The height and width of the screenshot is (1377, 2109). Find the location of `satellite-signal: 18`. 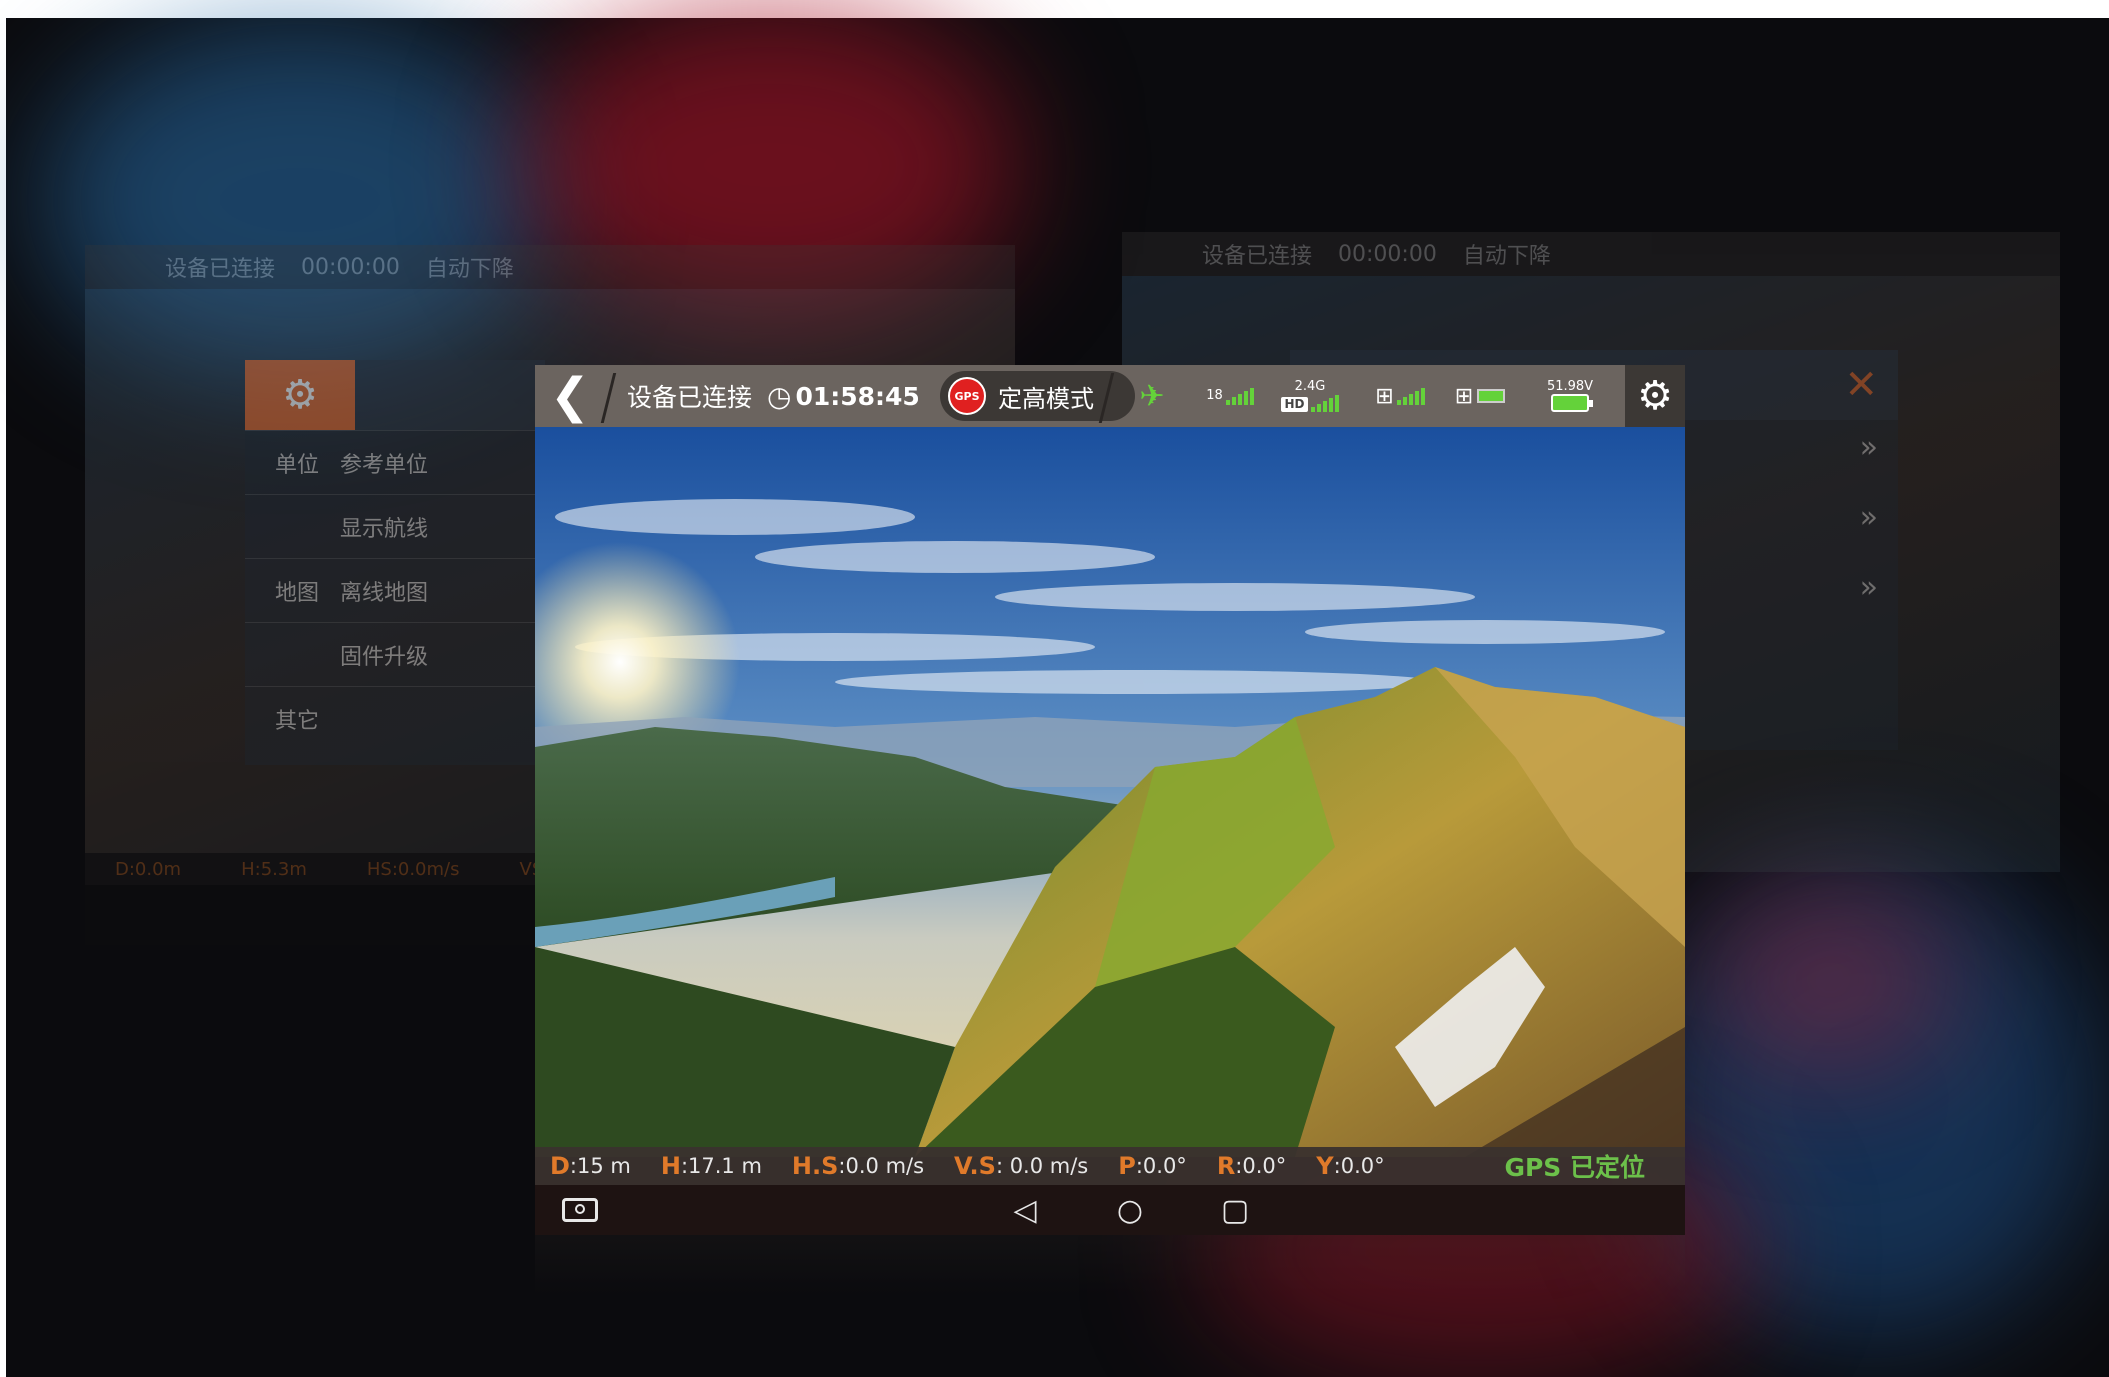

satellite-signal: 18 is located at coordinates (1230, 396).